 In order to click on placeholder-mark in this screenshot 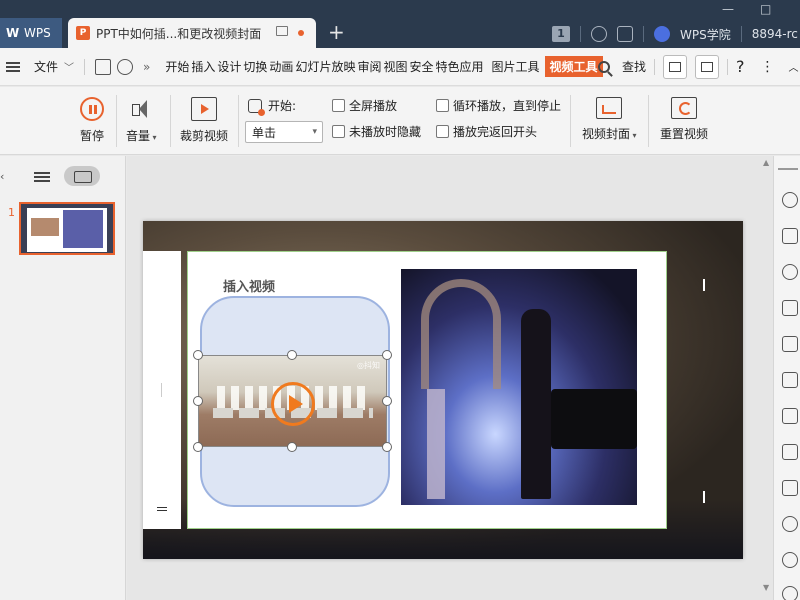, I will do `click(704, 497)`.